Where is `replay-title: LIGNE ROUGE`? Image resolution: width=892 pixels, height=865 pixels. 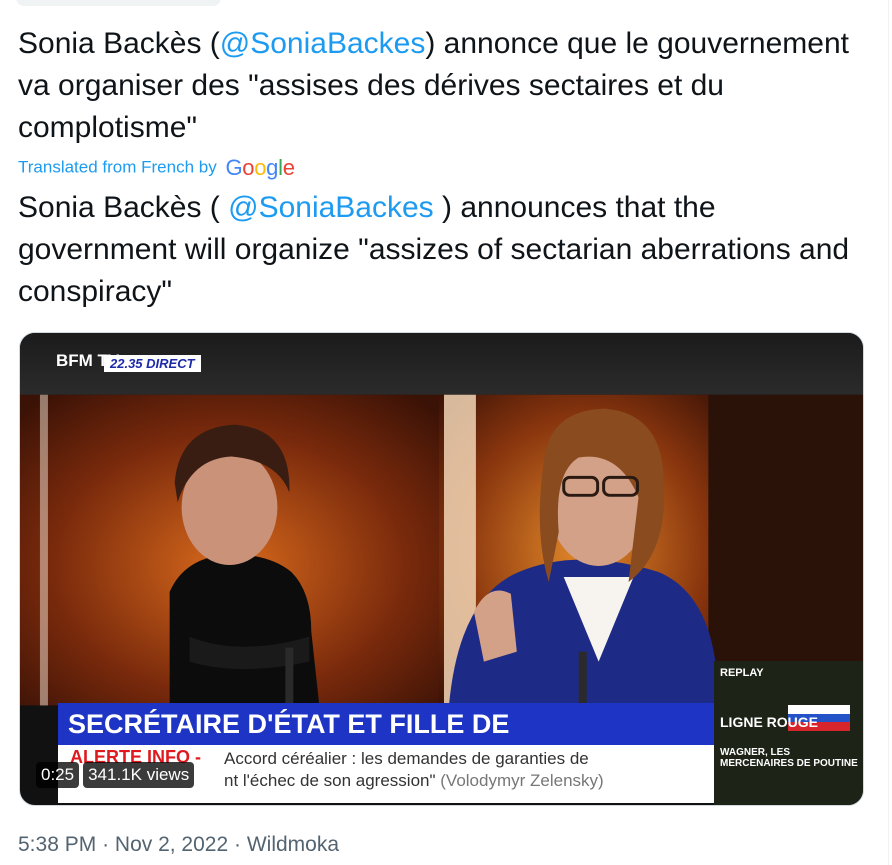
replay-title: LIGNE ROUGE is located at coordinates (769, 722).